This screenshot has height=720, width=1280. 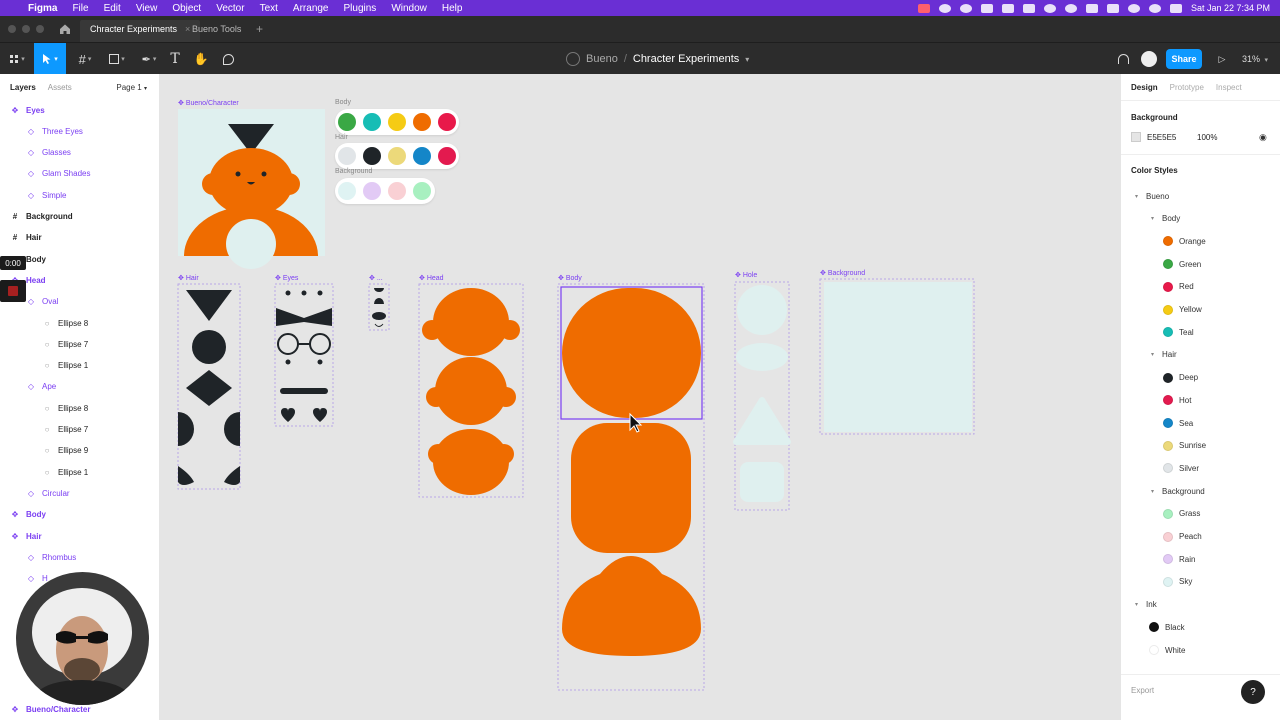 What do you see at coordinates (65, 408) in the screenshot?
I see `layer-ellipse-8: ○ Ellipse 8` at bounding box center [65, 408].